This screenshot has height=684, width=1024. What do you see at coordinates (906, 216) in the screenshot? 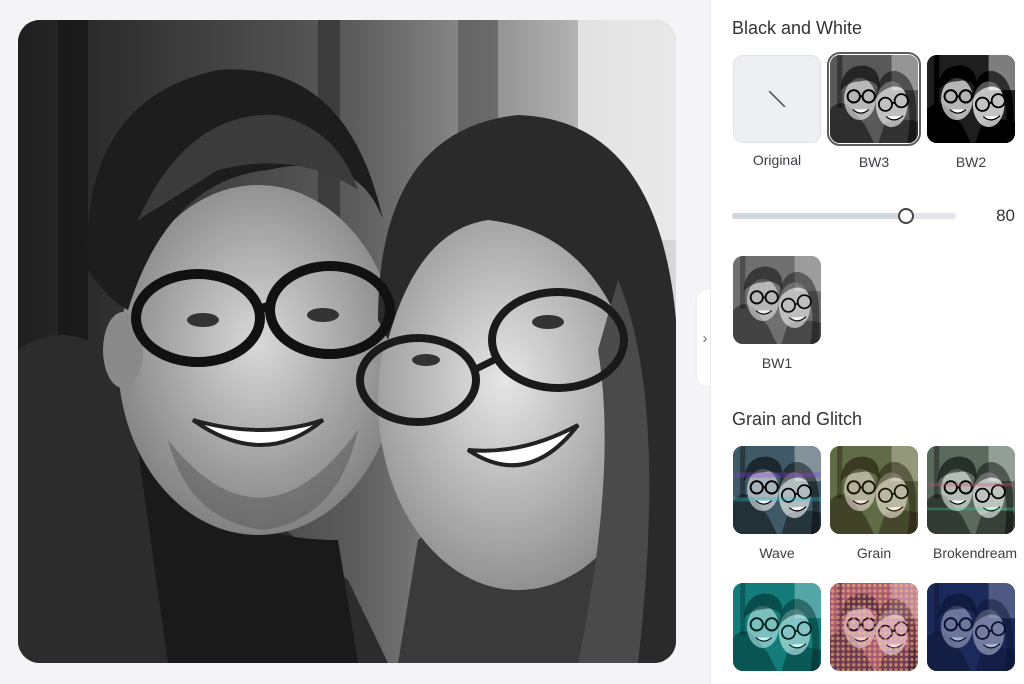
I see `intensity-slider-knob` at bounding box center [906, 216].